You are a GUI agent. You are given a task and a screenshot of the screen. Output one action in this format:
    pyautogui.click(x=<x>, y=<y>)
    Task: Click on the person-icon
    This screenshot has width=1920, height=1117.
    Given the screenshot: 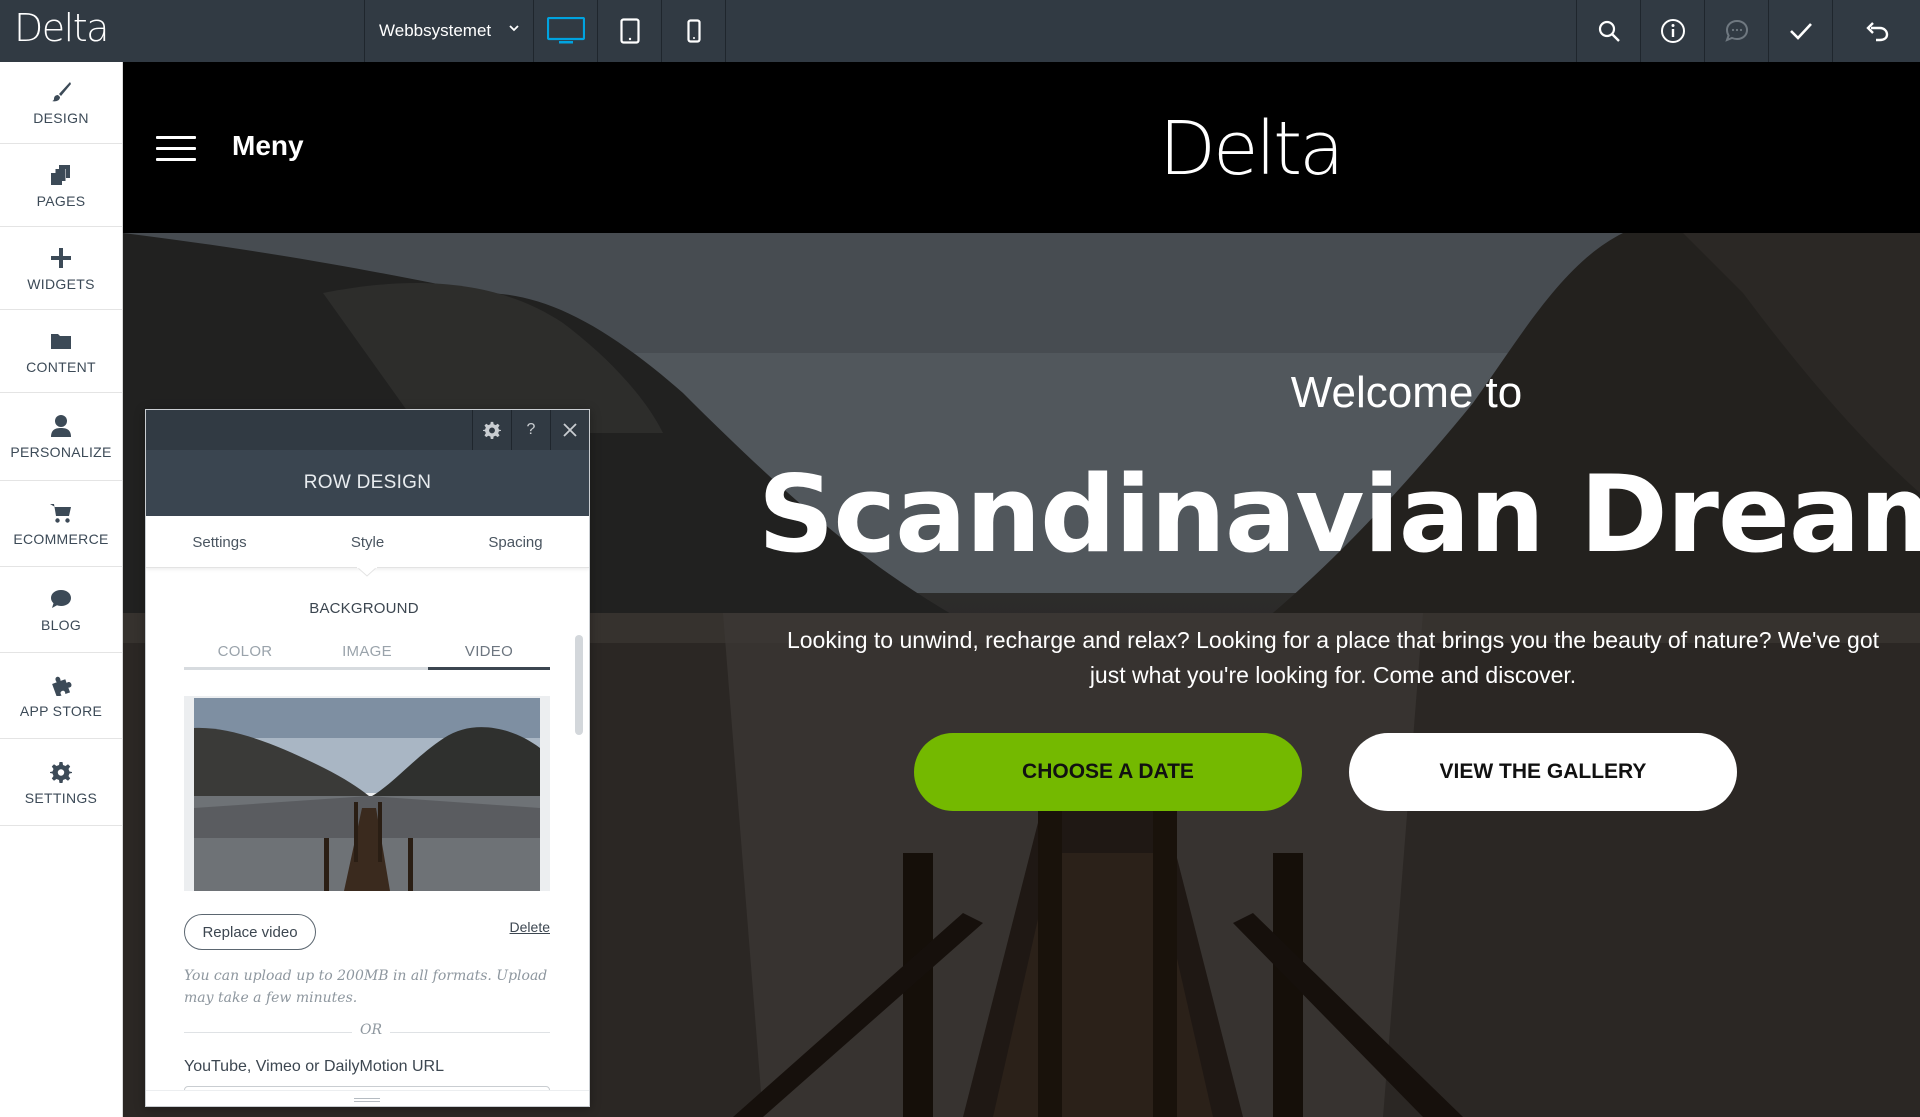 What is the action you would take?
    pyautogui.click(x=61, y=426)
    